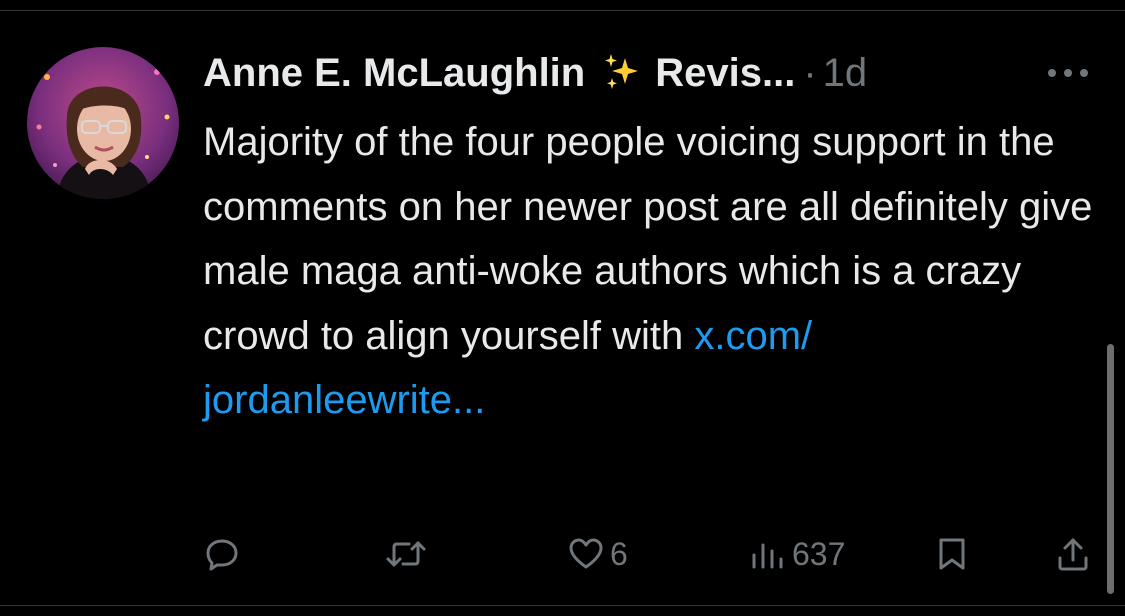 The width and height of the screenshot is (1125, 616). What do you see at coordinates (619, 553) in the screenshot?
I see `like-count: 6` at bounding box center [619, 553].